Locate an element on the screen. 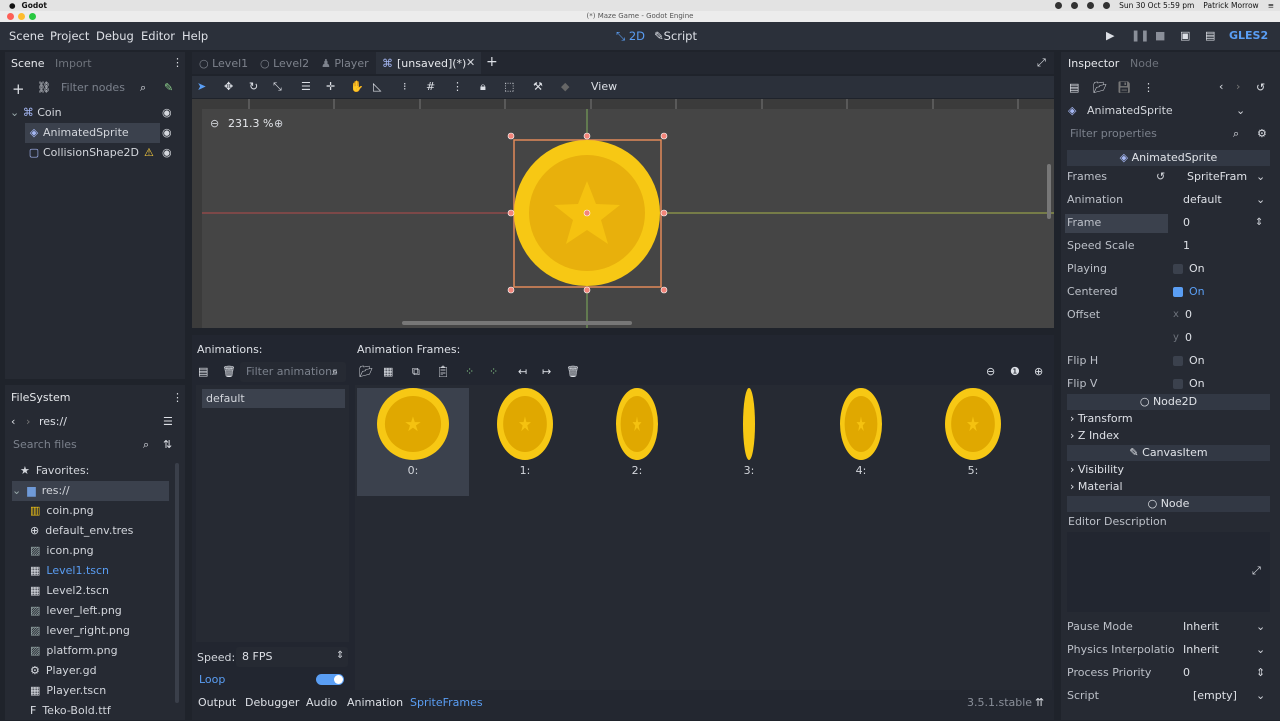 This screenshot has height=721, width=1280. loop-toggle is located at coordinates (330, 679).